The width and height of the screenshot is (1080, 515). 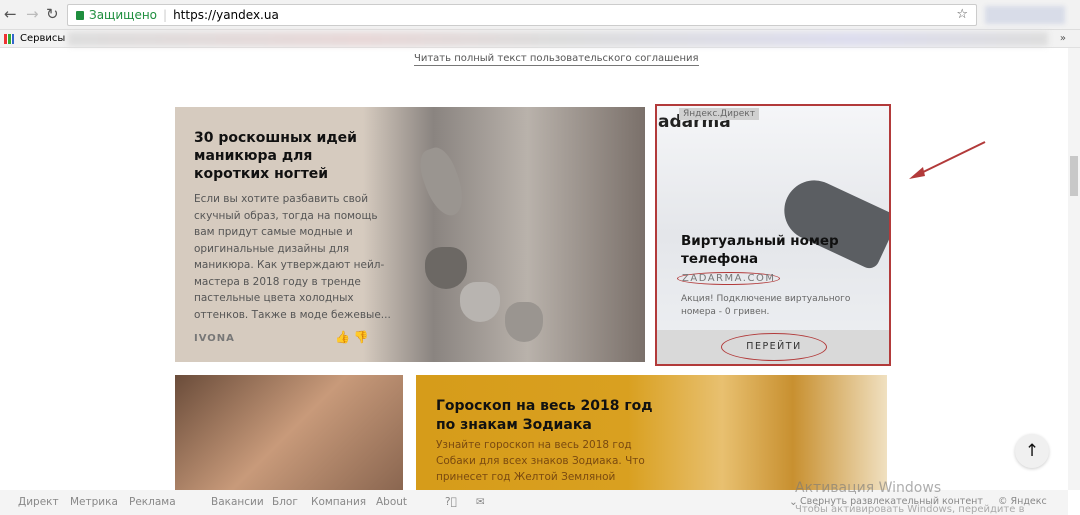 What do you see at coordinates (910, 509) in the screenshot?
I see `windows-watermark-sub: Чтобы активировать Windows, перейдите в` at bounding box center [910, 509].